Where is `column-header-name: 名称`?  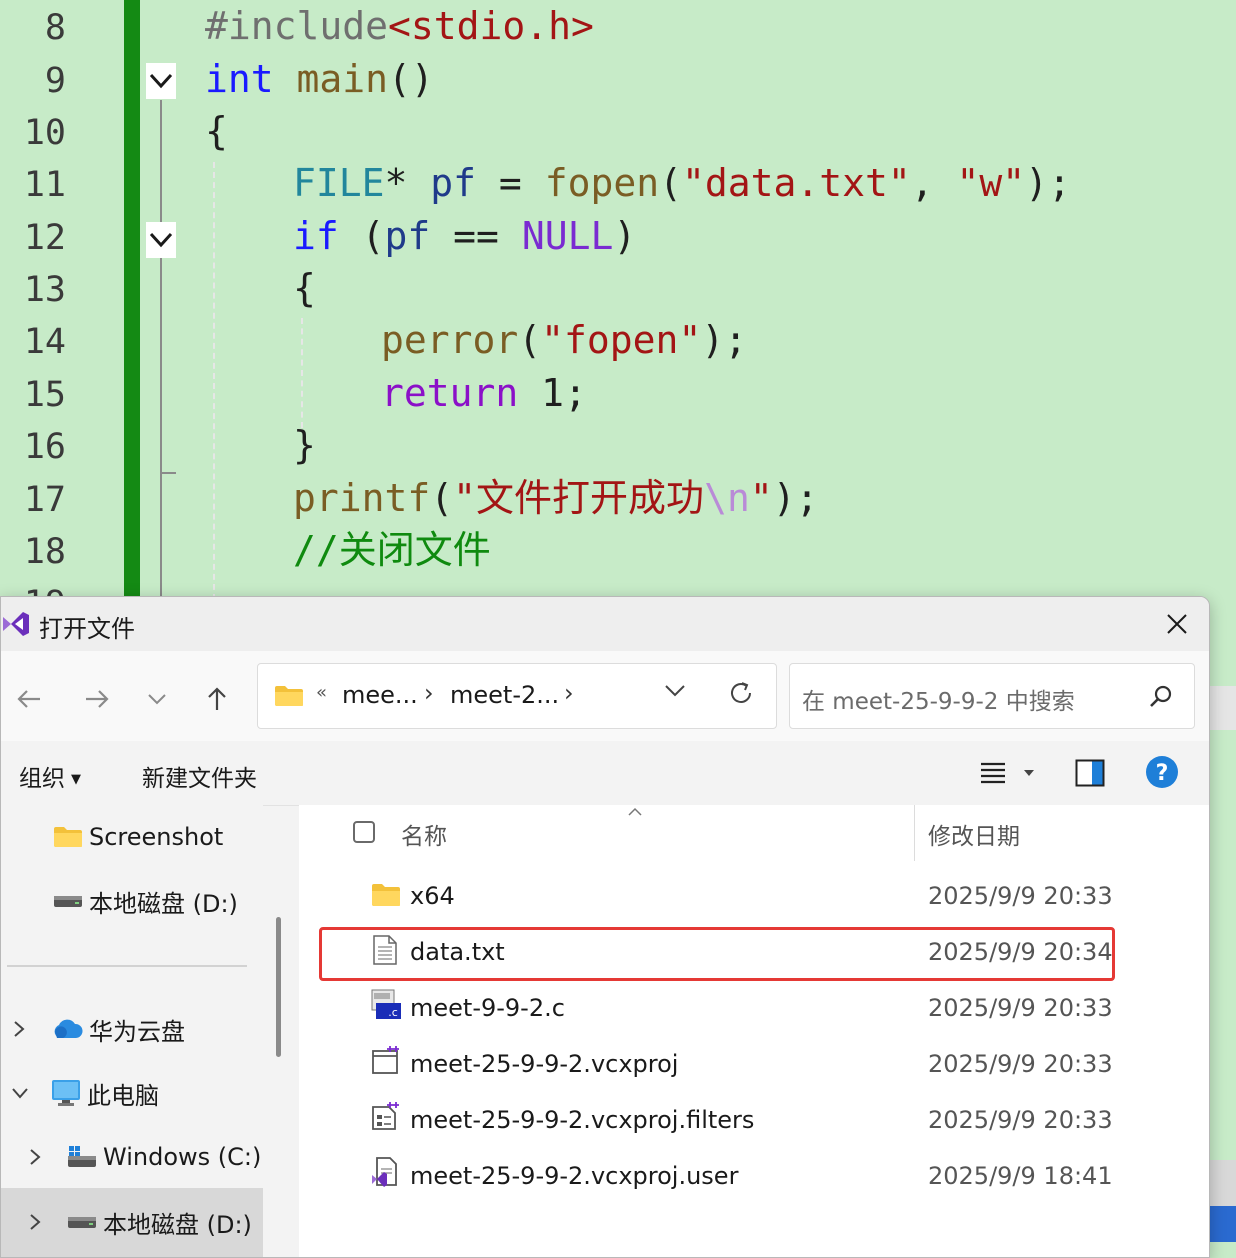
column-header-name: 名称 is located at coordinates (424, 834).